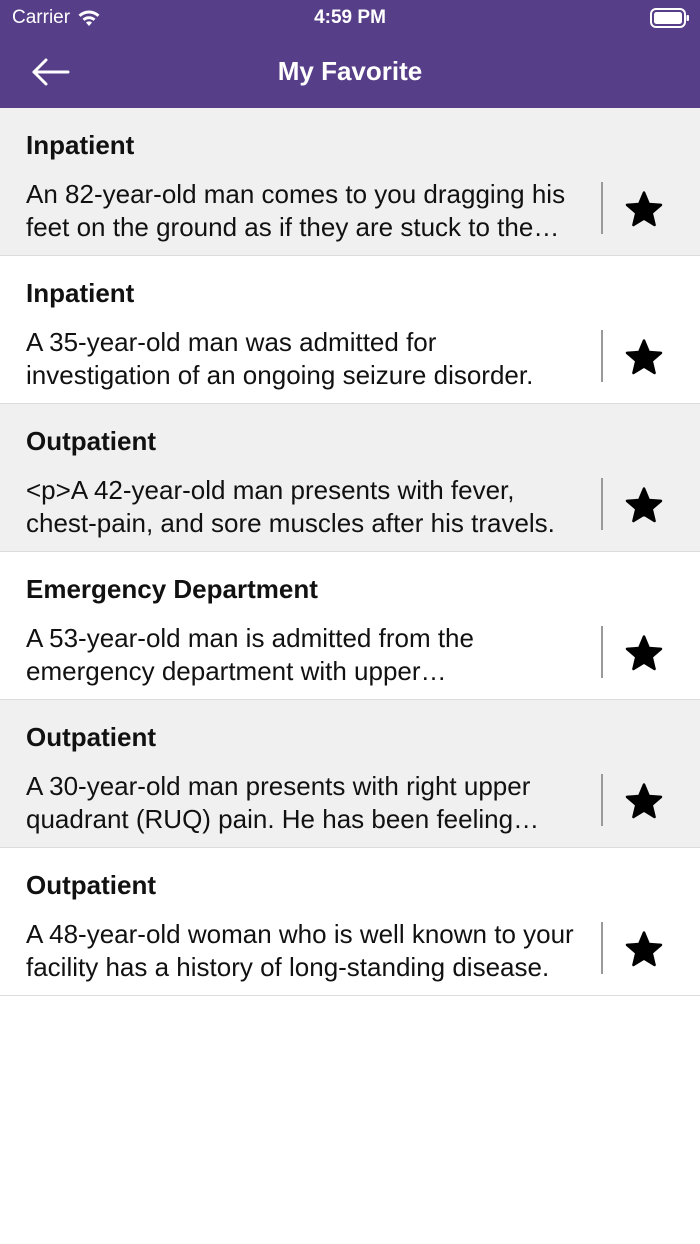  I want to click on status-time: 4:59 PM, so click(350, 17).